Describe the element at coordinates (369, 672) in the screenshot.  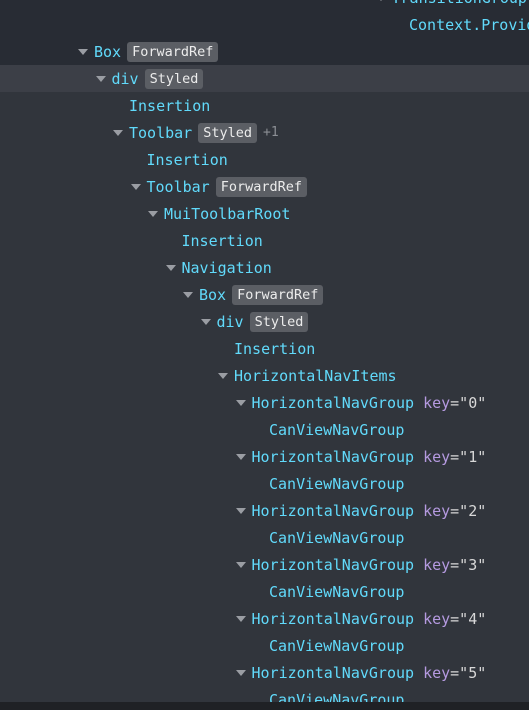
I see `tree-row-content: HorizontalNavGroup key ="5"` at that location.